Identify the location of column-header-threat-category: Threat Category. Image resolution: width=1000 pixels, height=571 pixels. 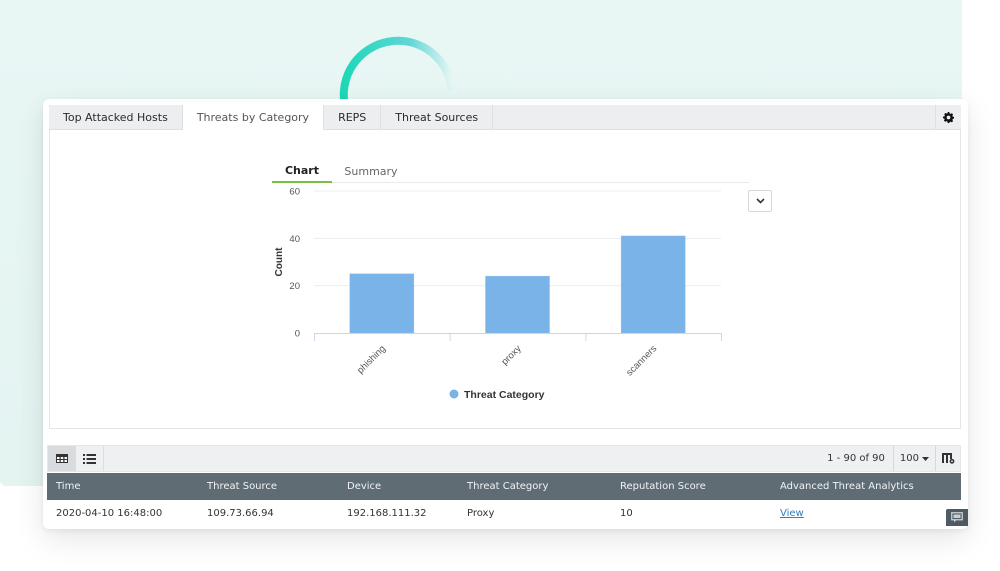
(507, 486).